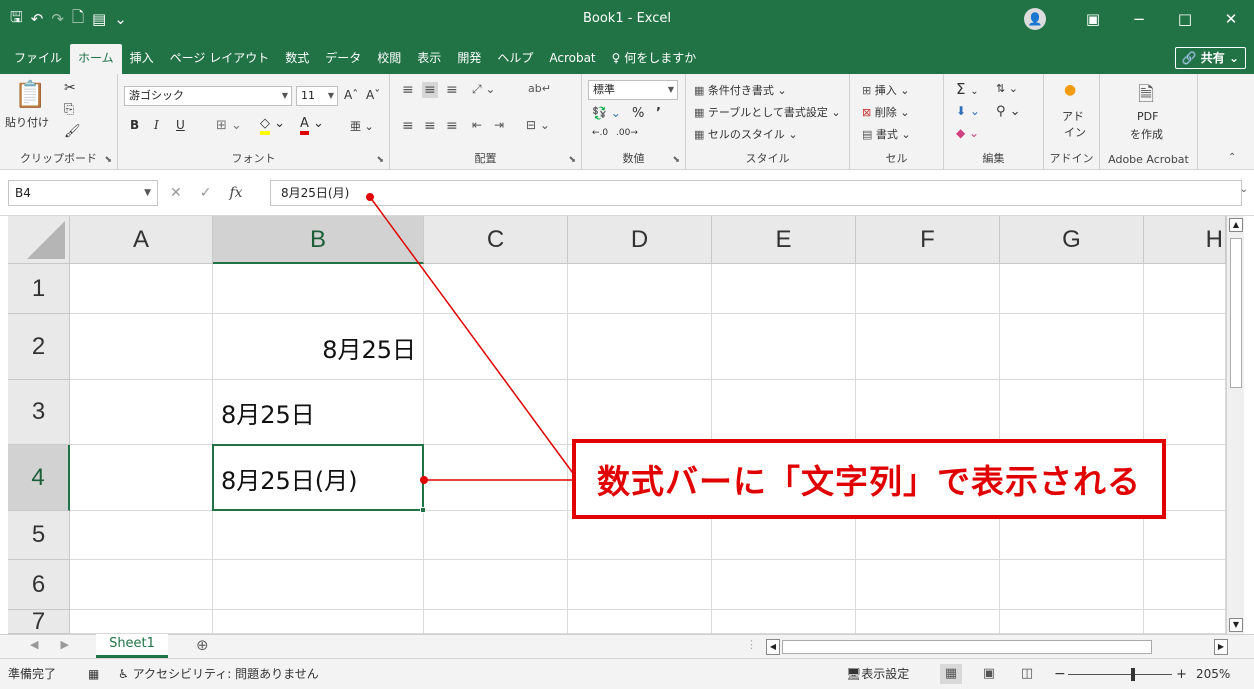  What do you see at coordinates (1185, 19) in the screenshot?
I see `maximize-button: □` at bounding box center [1185, 19].